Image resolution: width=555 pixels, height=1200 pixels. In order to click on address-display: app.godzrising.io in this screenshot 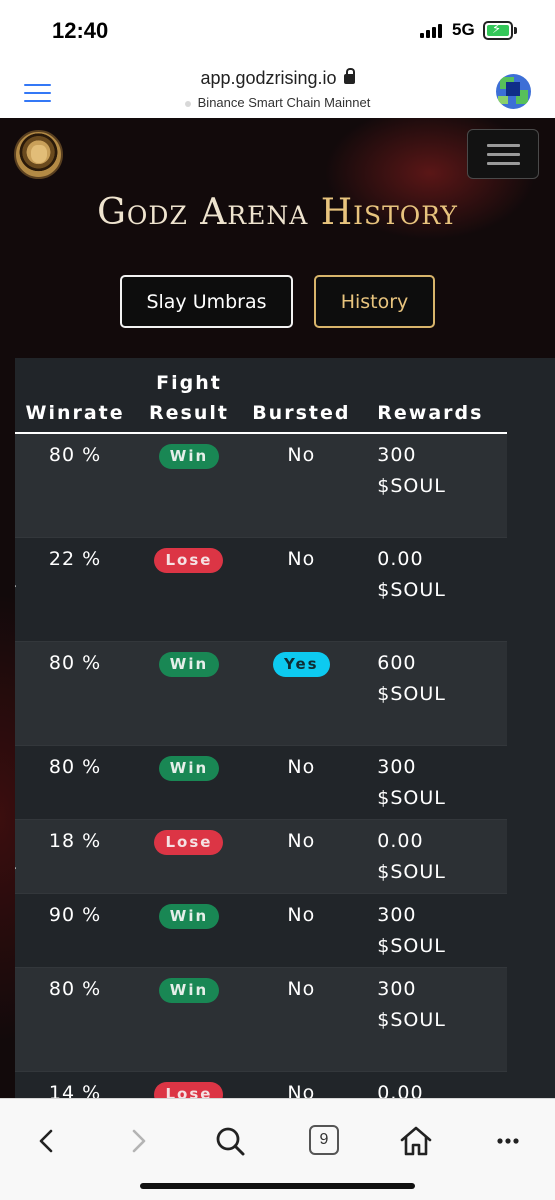, I will do `click(277, 78)`.